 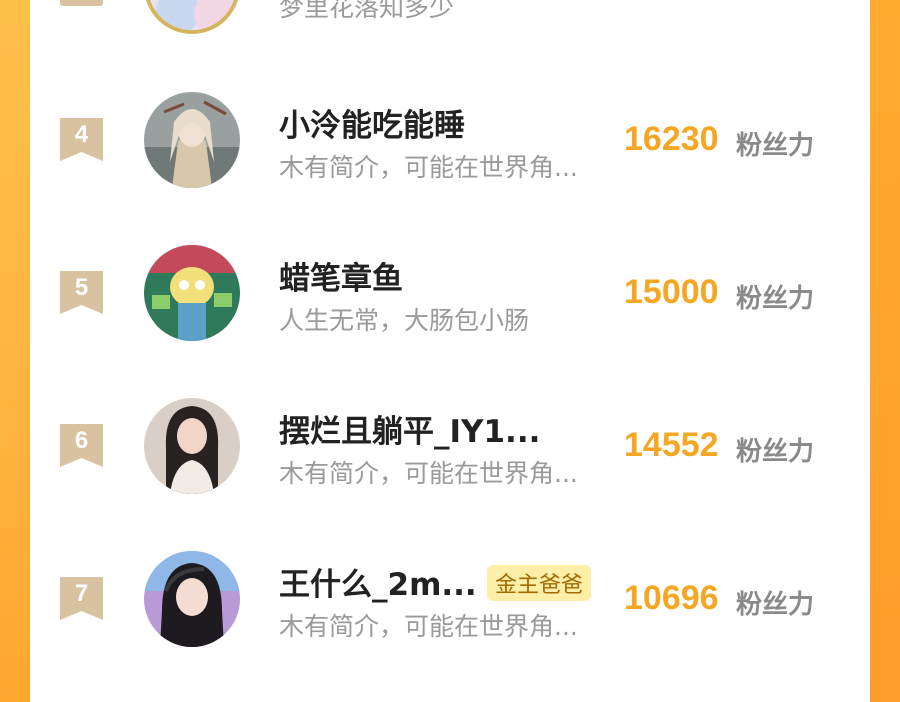 I want to click on vip-badge: 金主爸爸, so click(x=539, y=583).